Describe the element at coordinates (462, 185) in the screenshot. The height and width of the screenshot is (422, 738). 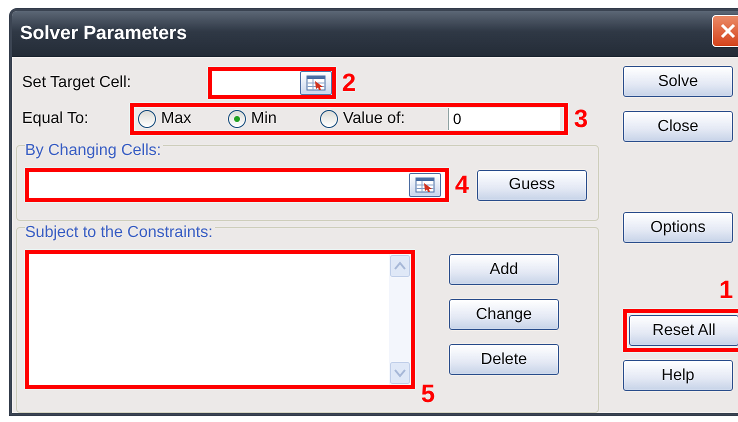
I see `annotation-number: 4` at that location.